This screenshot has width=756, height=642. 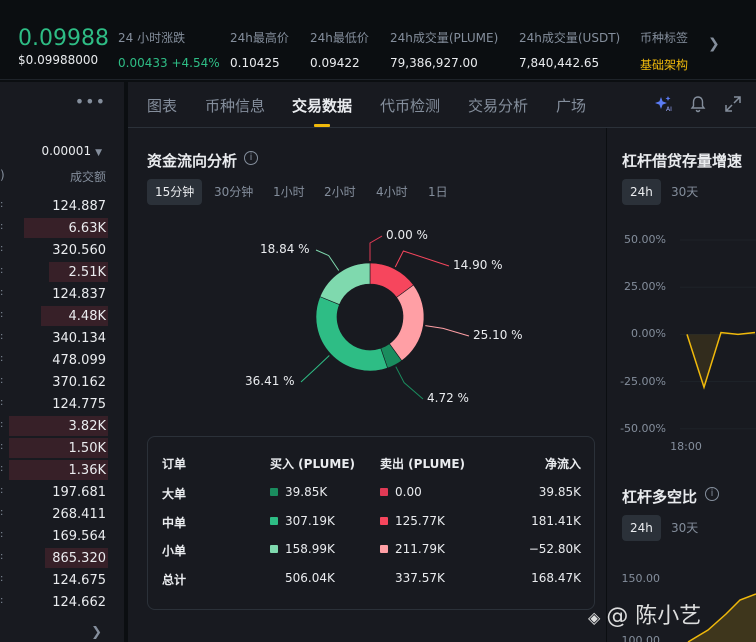 What do you see at coordinates (87, 426) in the screenshot?
I see `amount-cell: 3.82K` at bounding box center [87, 426].